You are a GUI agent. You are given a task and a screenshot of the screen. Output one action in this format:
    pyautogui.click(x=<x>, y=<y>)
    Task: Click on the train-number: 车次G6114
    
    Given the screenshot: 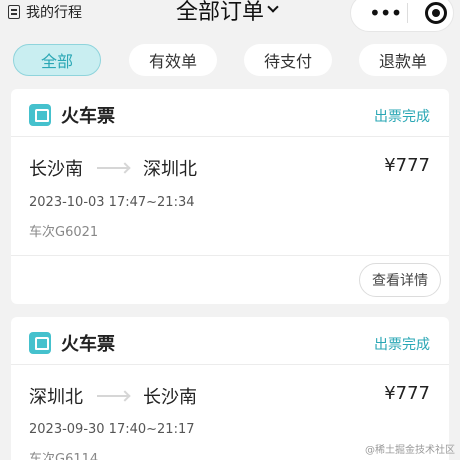 What is the action you would take?
    pyautogui.click(x=64, y=456)
    